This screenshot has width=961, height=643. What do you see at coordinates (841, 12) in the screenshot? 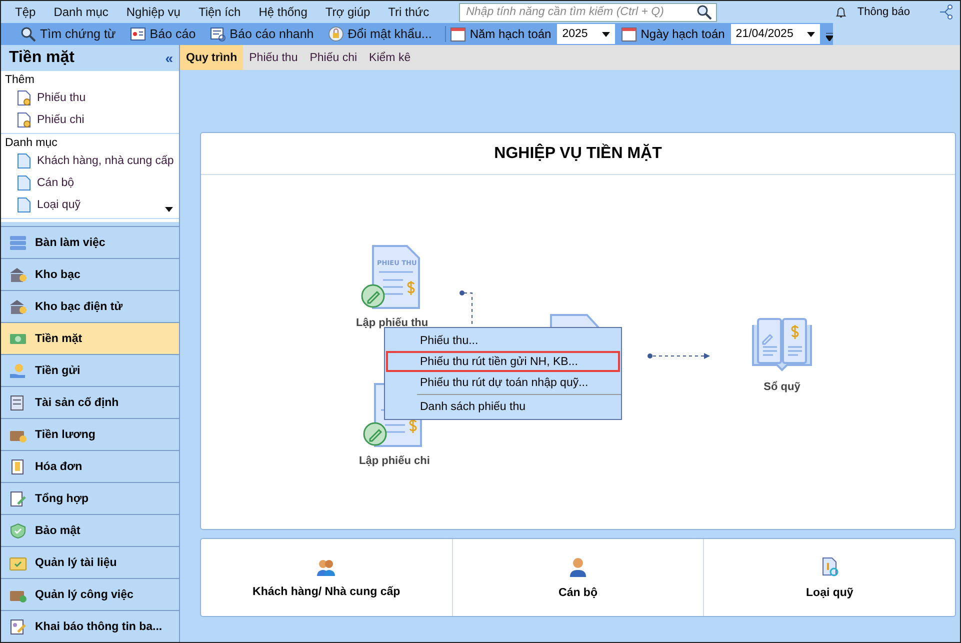
I see `bell-icon` at bounding box center [841, 12].